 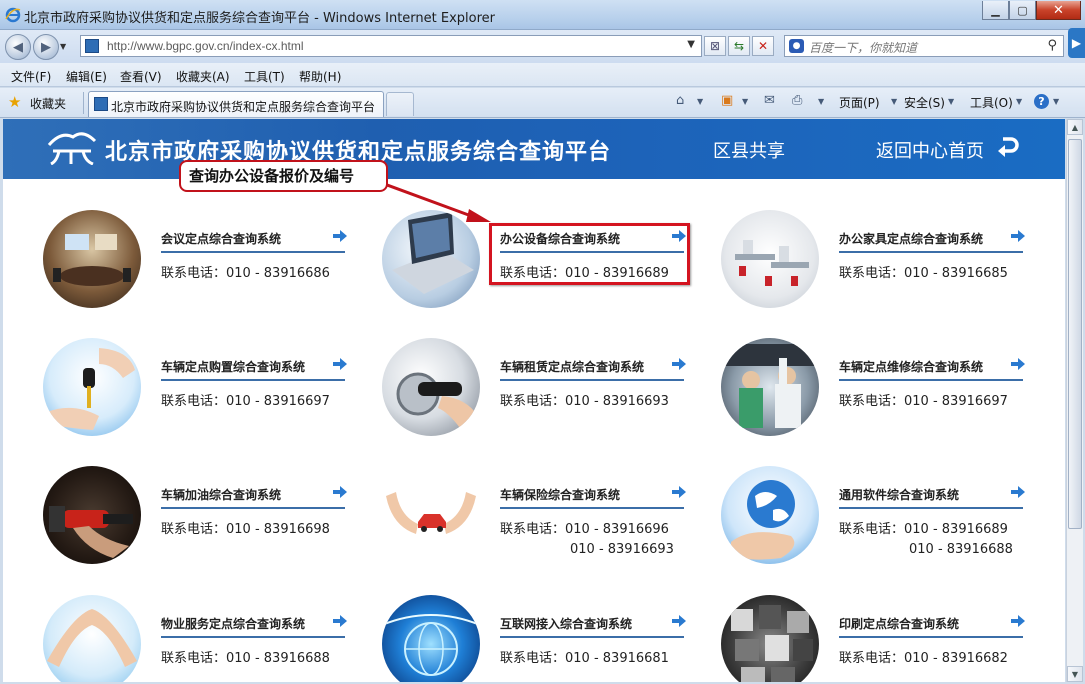 What do you see at coordinates (542, 390) in the screenshot?
I see `service-card-vehicle-rental: 车辆租赁定点综合查询系统 联系电话：010 - 83916693` at bounding box center [542, 390].